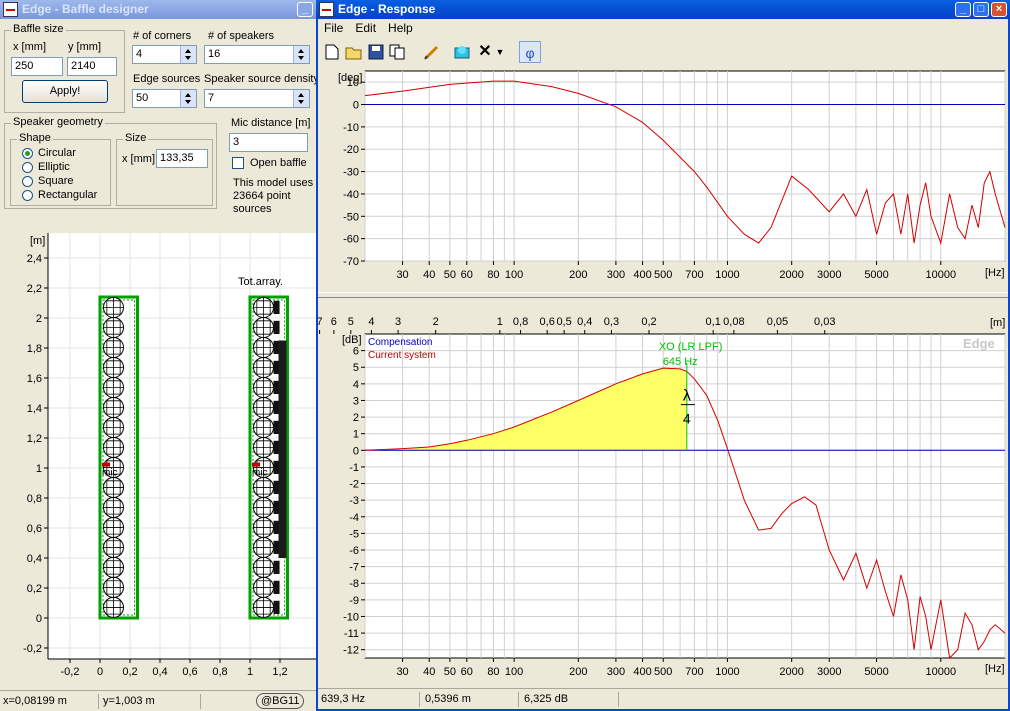 This screenshot has height=711, width=1010. I want to click on magnitude-x-tick-label: 100, so click(514, 672).